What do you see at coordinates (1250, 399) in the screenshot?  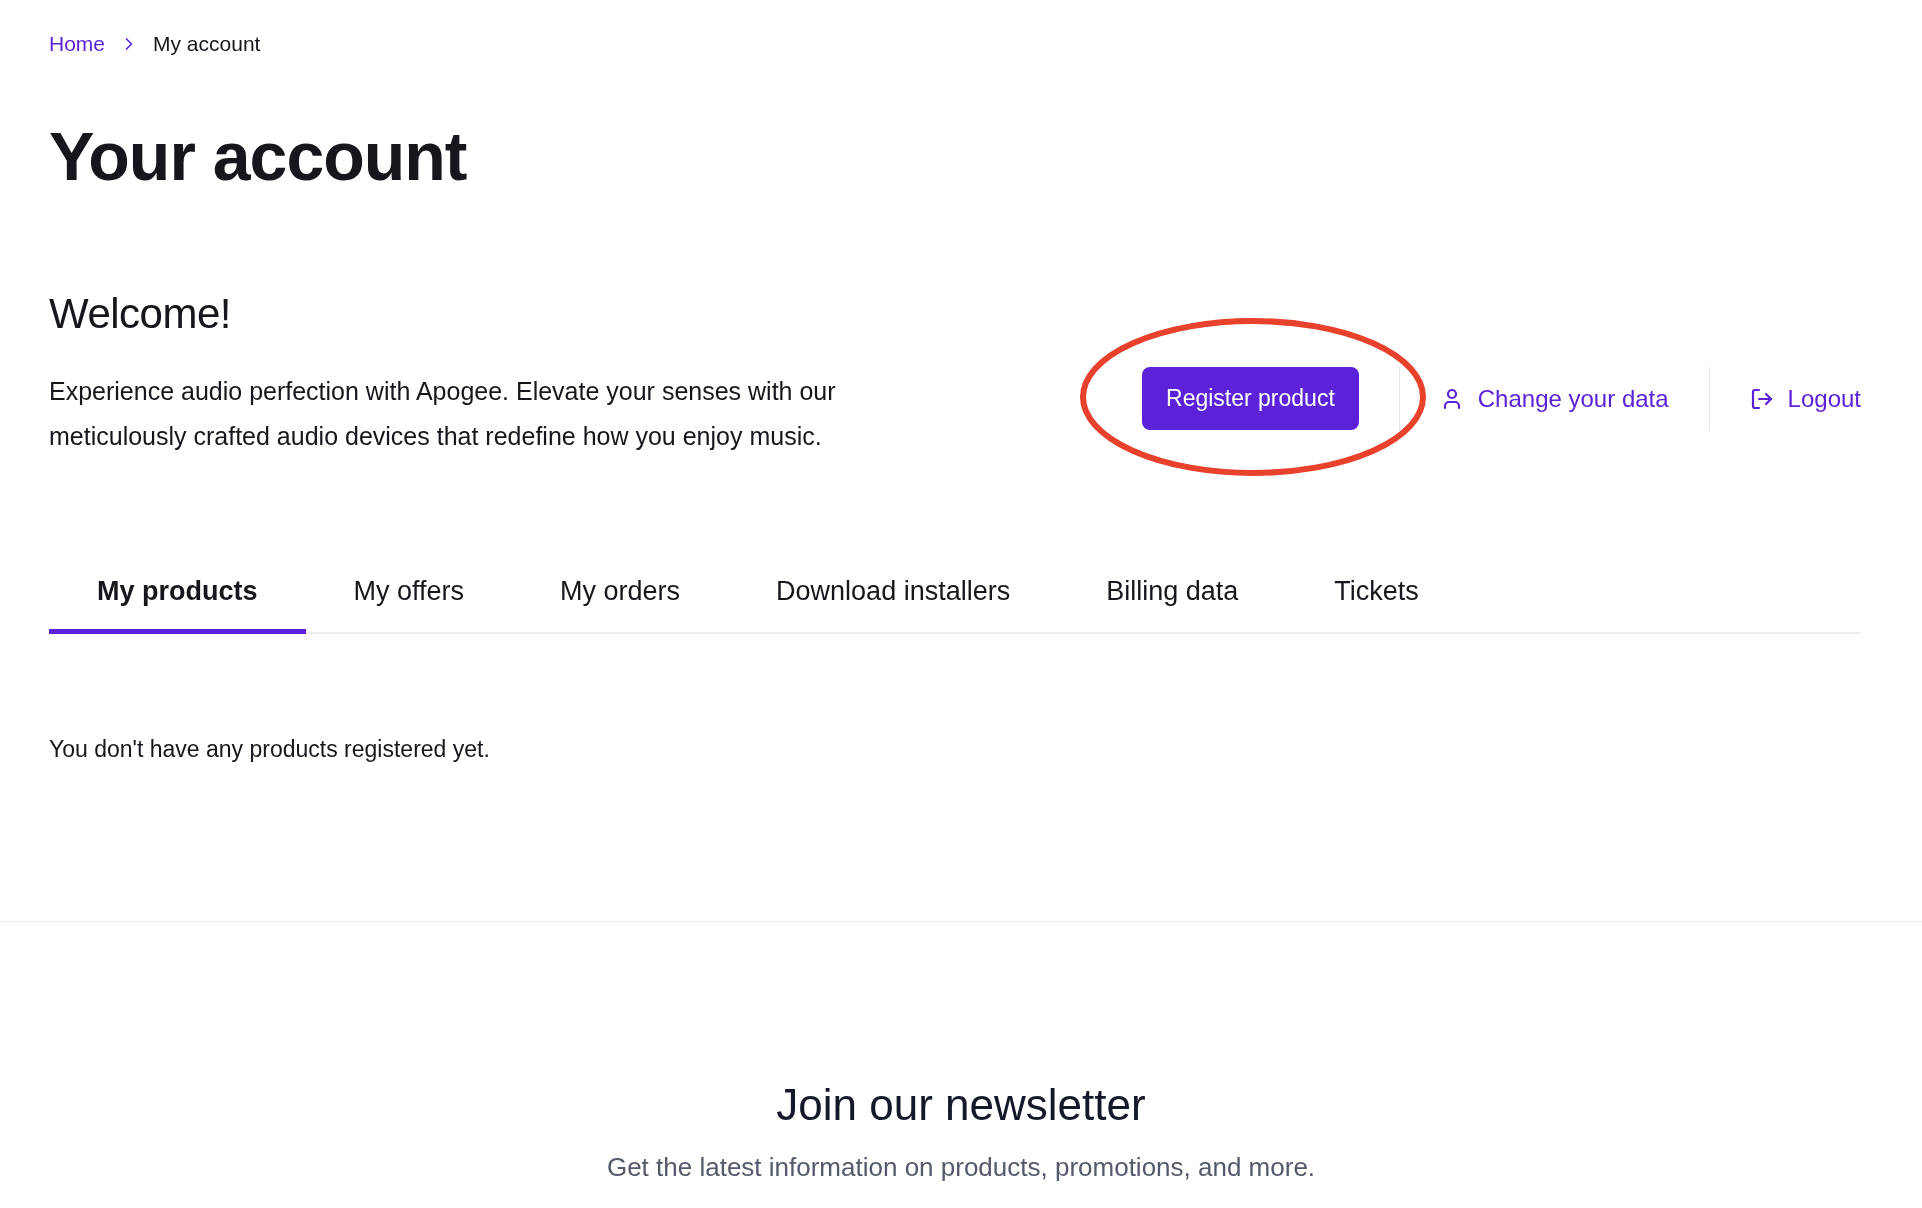 I see `register-product-button: Register product` at bounding box center [1250, 399].